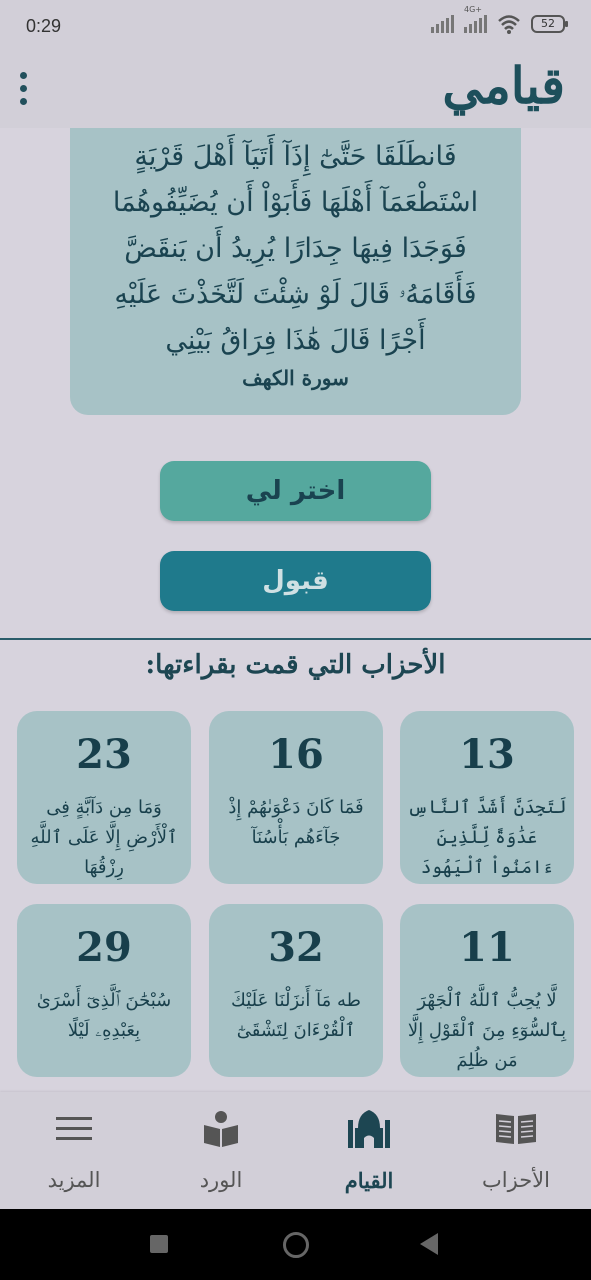 This screenshot has width=591, height=1280. What do you see at coordinates (295, 1150) in the screenshot?
I see `bottom-nav: الأحزاب القيام الورد المزيد` at bounding box center [295, 1150].